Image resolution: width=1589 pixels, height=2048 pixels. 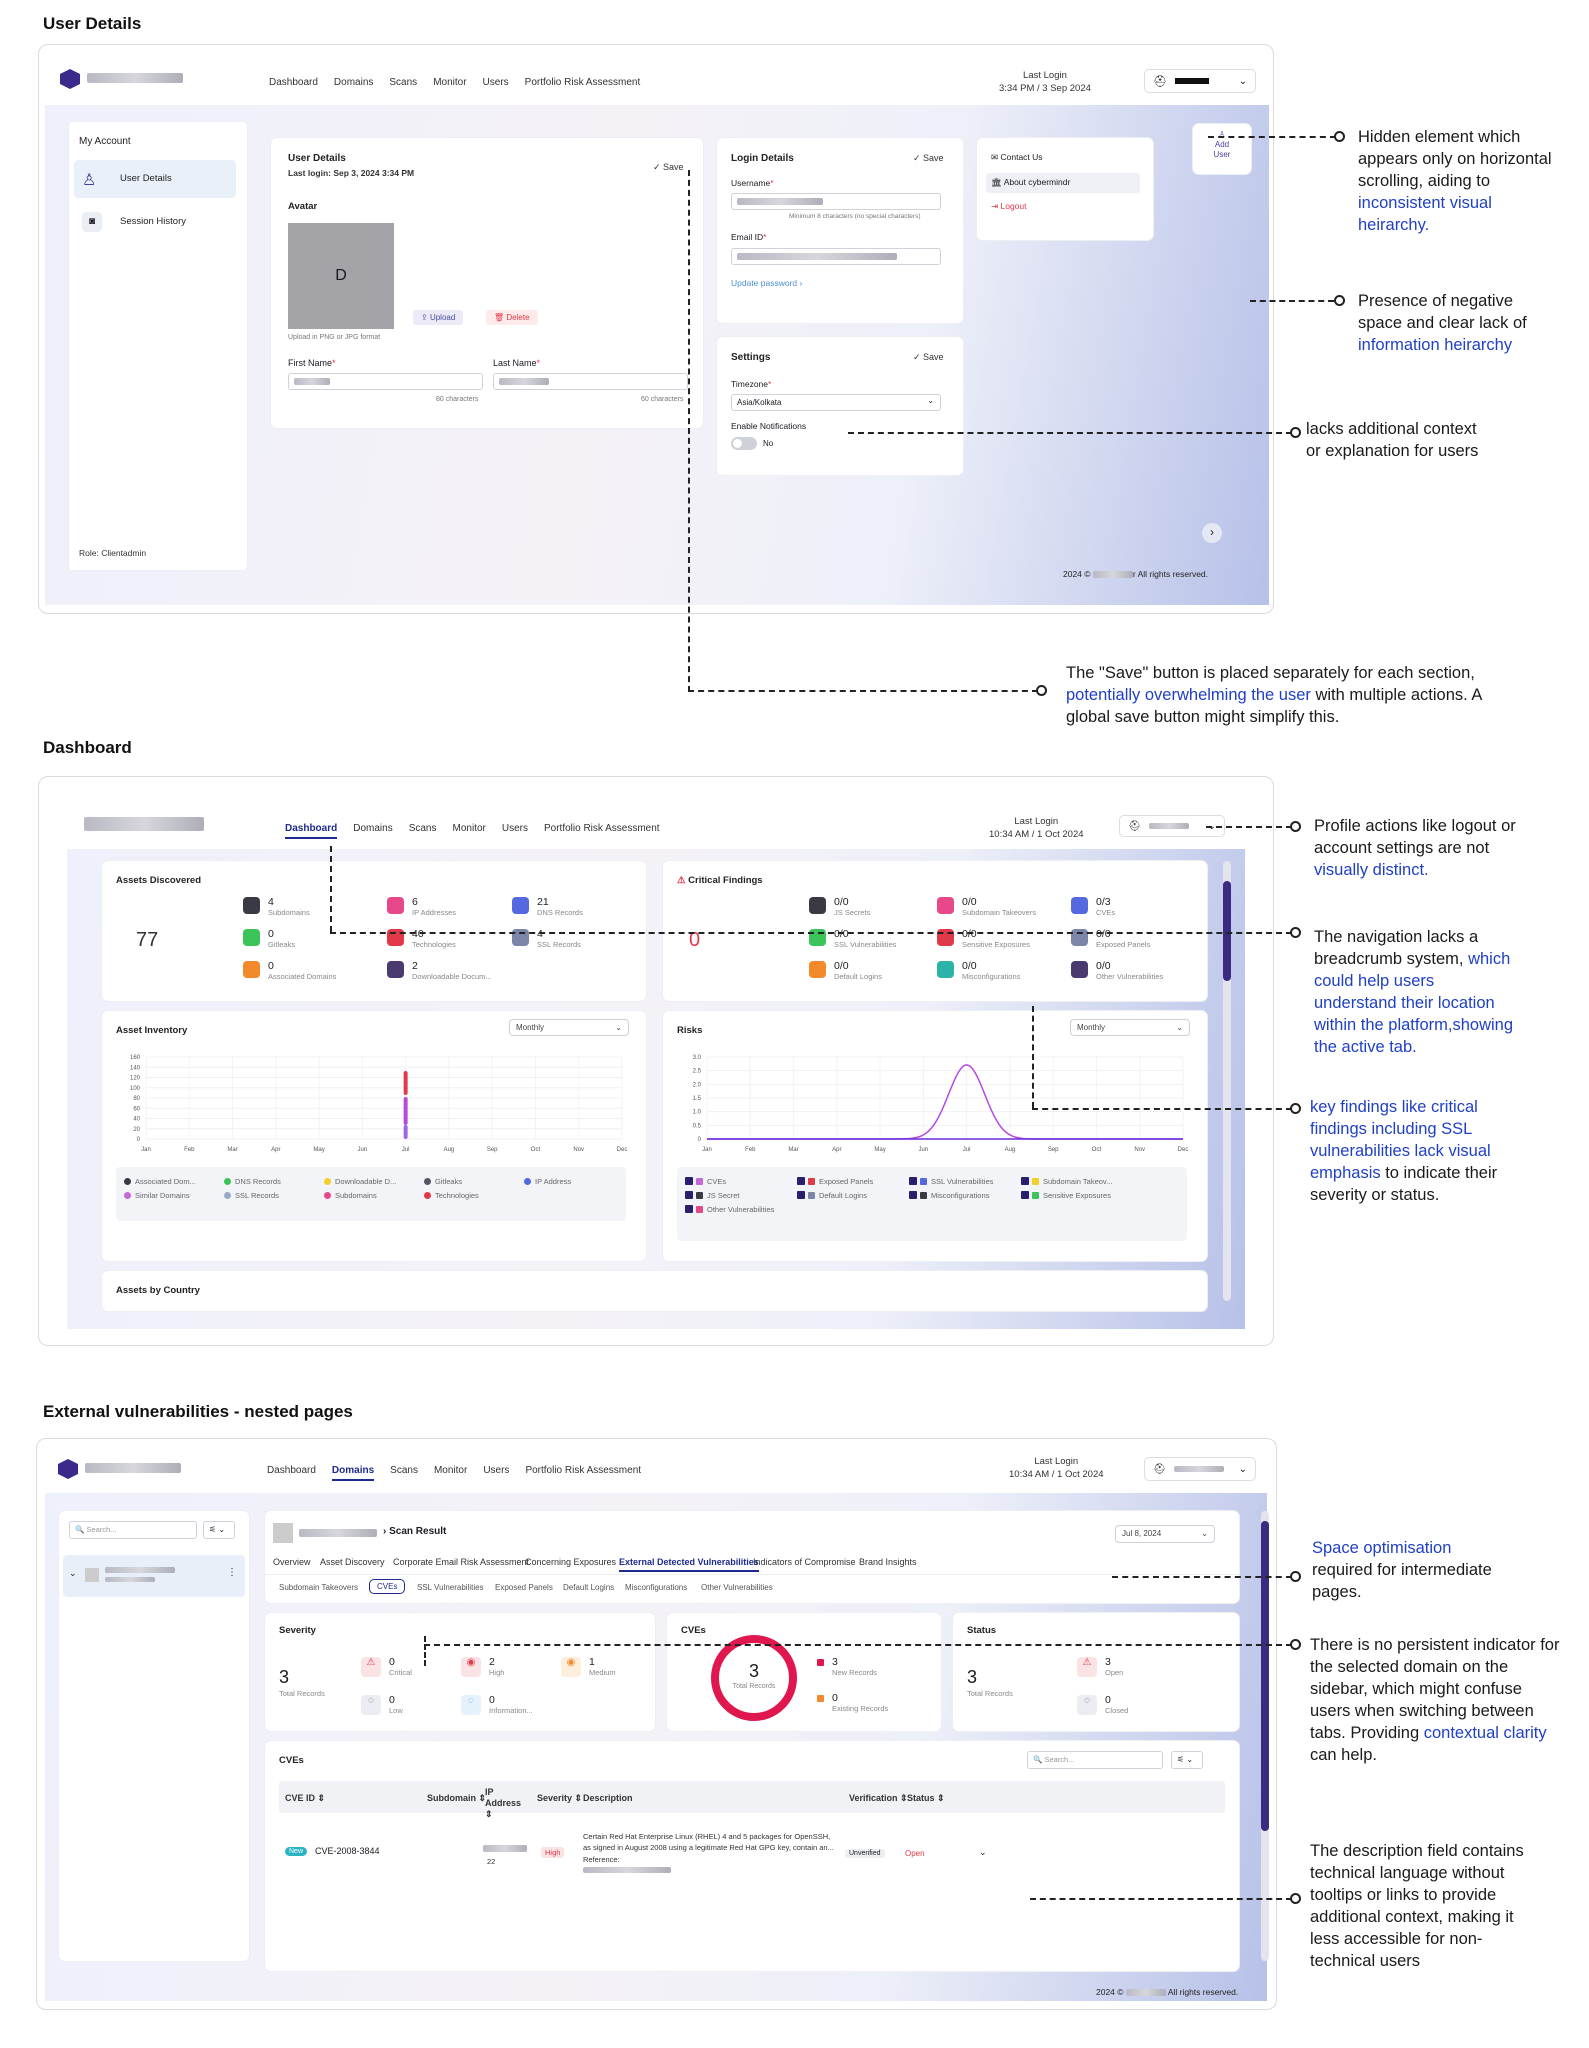 I want to click on contact-us-link: ✉ Contact Us, so click(x=1017, y=157).